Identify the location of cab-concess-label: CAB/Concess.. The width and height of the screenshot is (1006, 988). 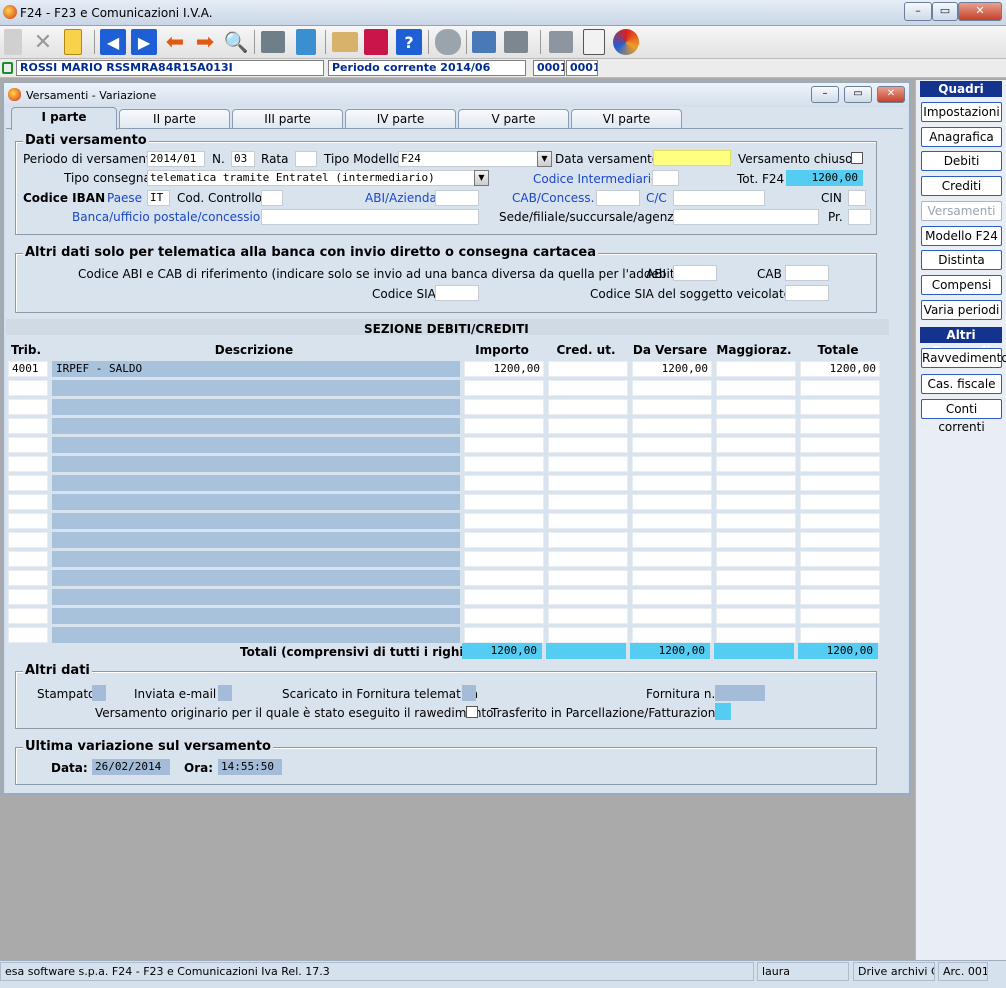
(553, 198).